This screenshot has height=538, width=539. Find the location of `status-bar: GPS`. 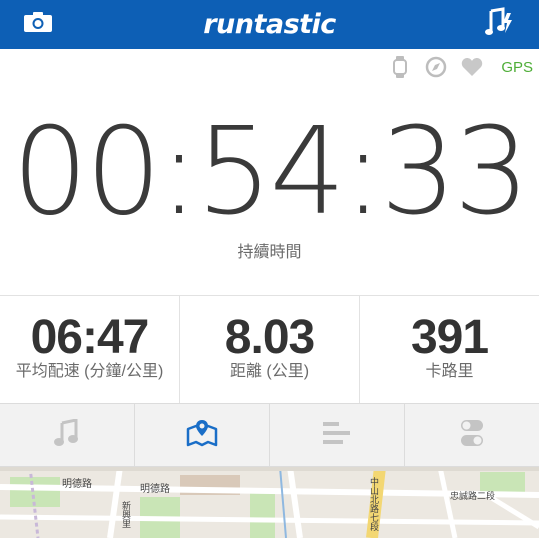

status-bar: GPS is located at coordinates (461, 67).